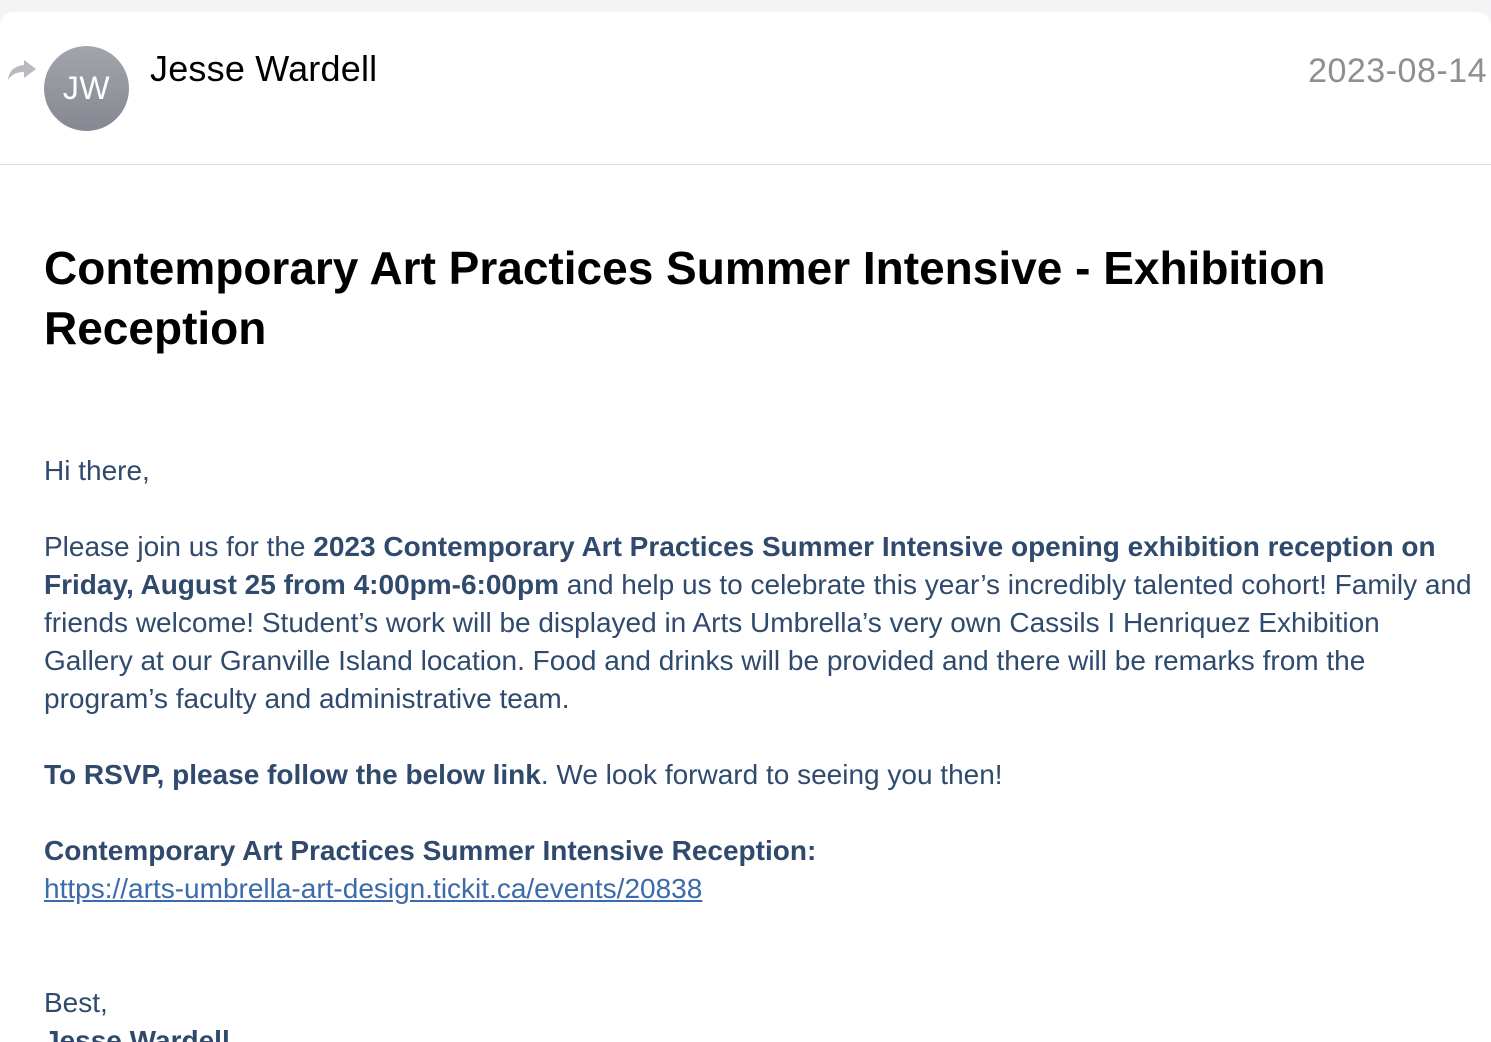 Image resolution: width=1491 pixels, height=1042 pixels. I want to click on reply-arrow-icon, so click(22, 70).